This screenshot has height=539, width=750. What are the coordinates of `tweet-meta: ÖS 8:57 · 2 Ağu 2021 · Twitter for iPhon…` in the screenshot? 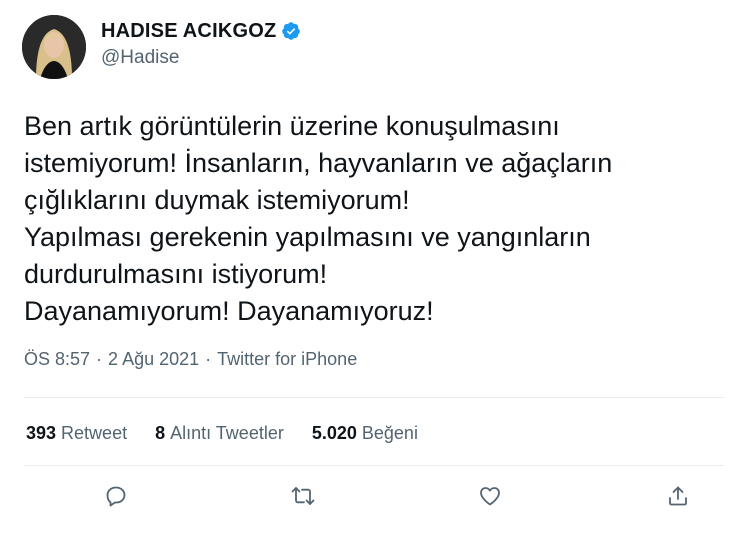 It's located at (190, 359).